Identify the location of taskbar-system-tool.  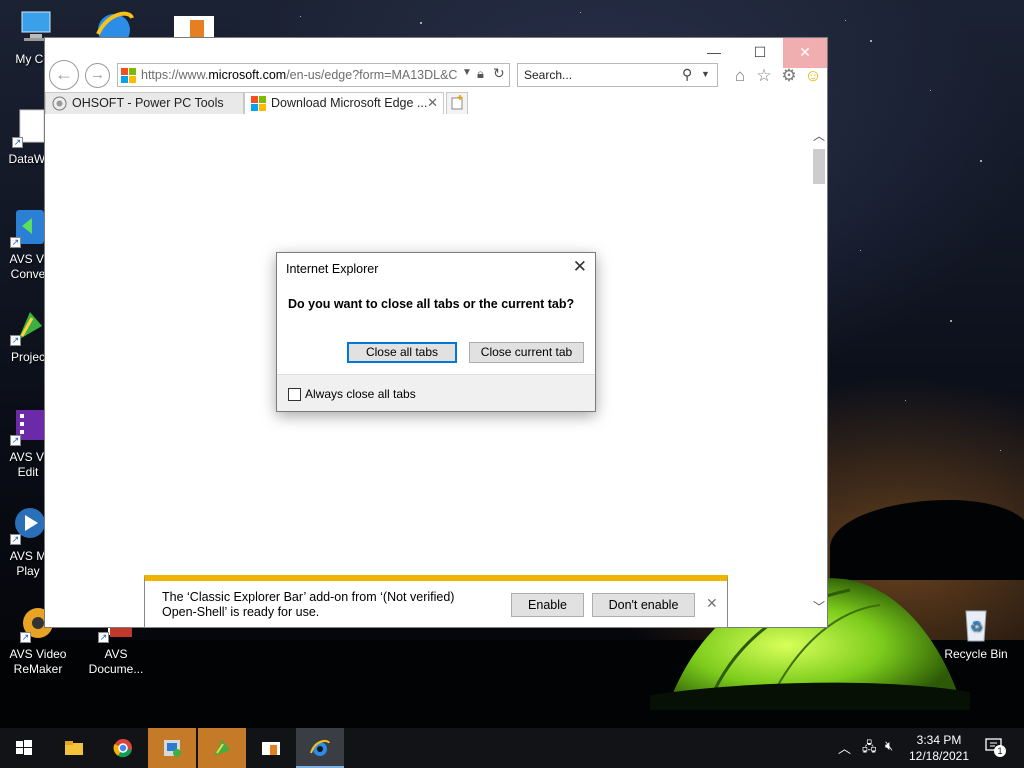
(172, 748).